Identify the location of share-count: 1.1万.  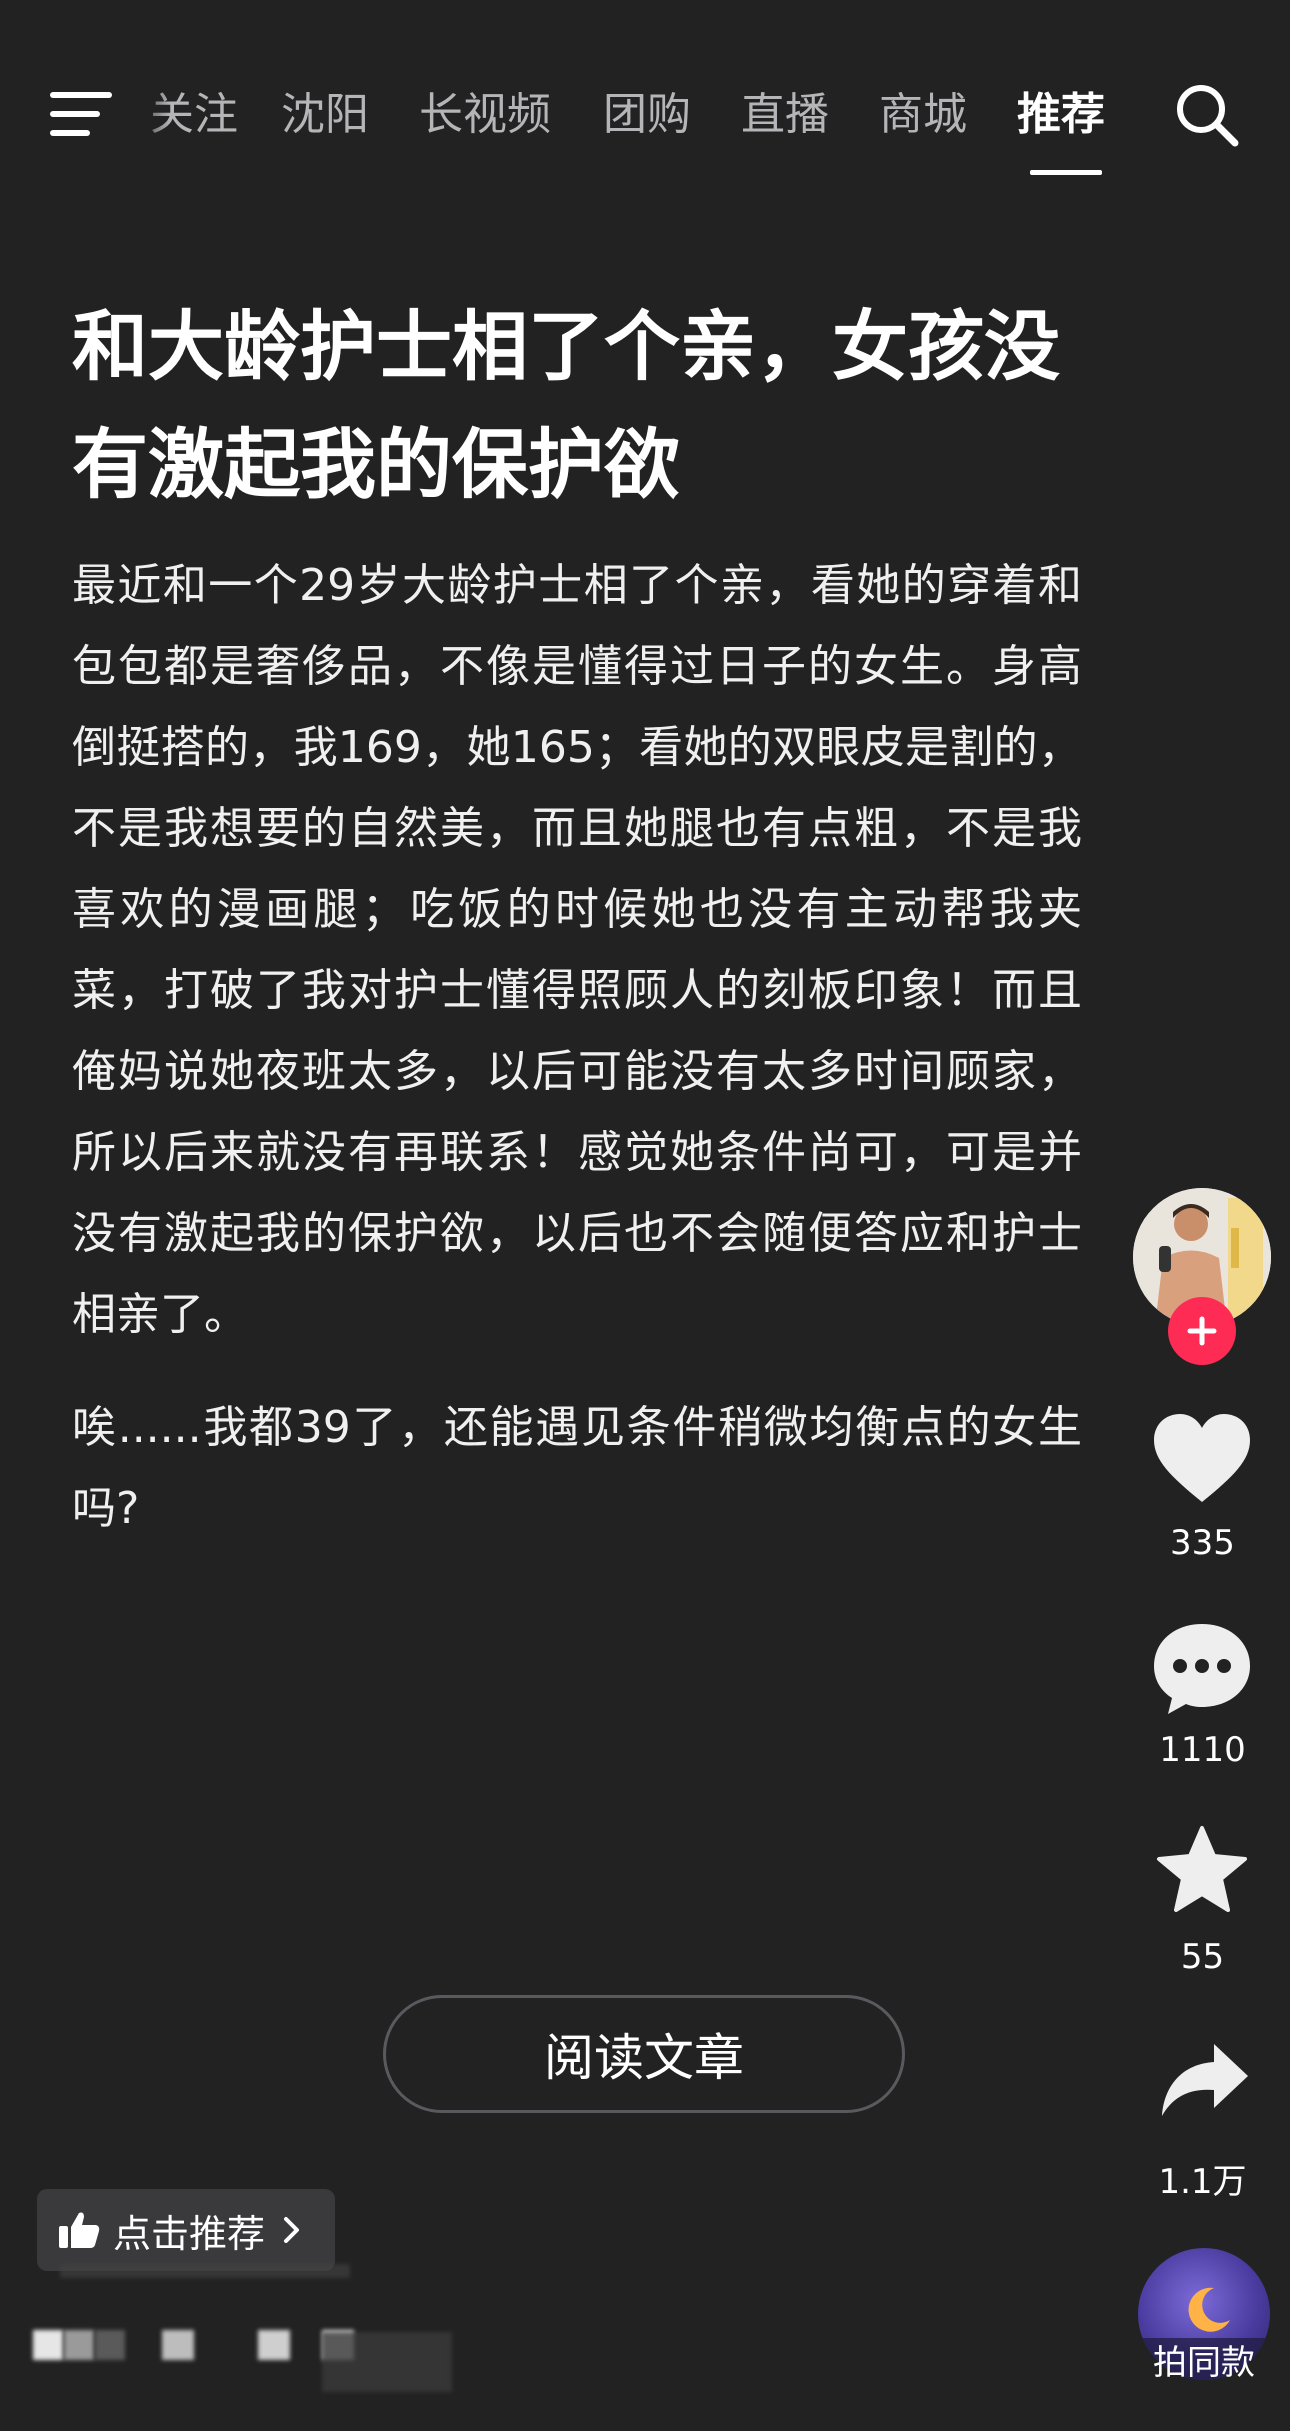
(1202, 2182).